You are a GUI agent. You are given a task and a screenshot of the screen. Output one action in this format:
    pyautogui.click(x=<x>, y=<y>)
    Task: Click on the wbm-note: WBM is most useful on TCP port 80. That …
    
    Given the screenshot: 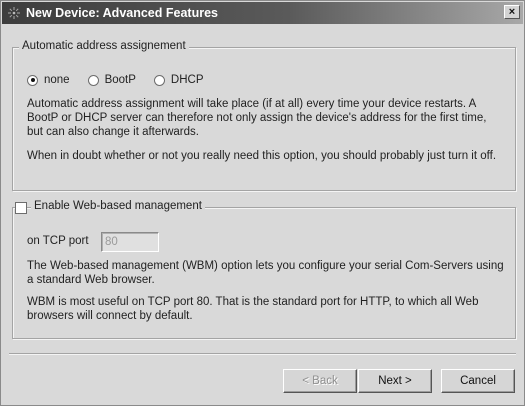 What is the action you would take?
    pyautogui.click(x=253, y=309)
    